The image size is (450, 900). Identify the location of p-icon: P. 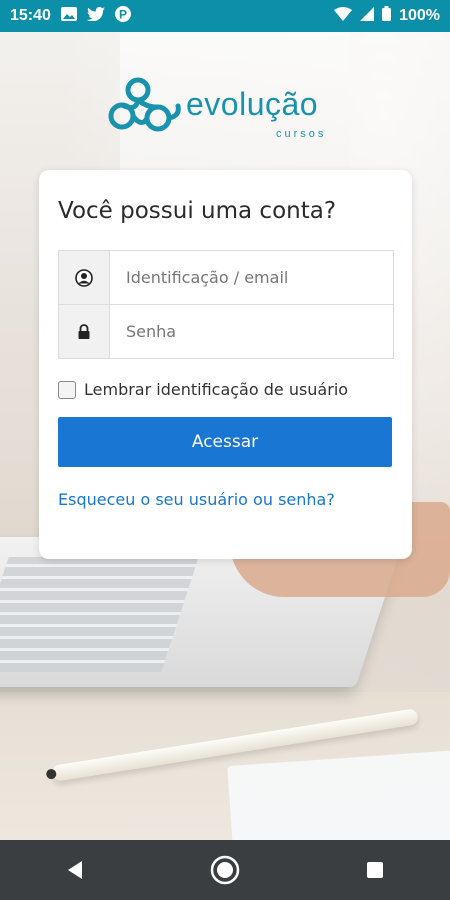
(122, 16).